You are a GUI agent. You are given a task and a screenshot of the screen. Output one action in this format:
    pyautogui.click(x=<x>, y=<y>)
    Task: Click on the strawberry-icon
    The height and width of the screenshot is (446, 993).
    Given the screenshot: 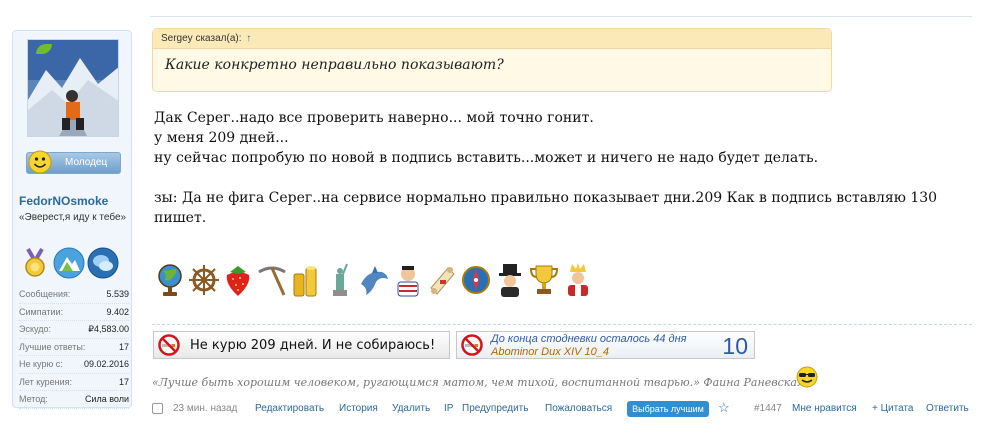 What is the action you would take?
    pyautogui.click(x=238, y=281)
    